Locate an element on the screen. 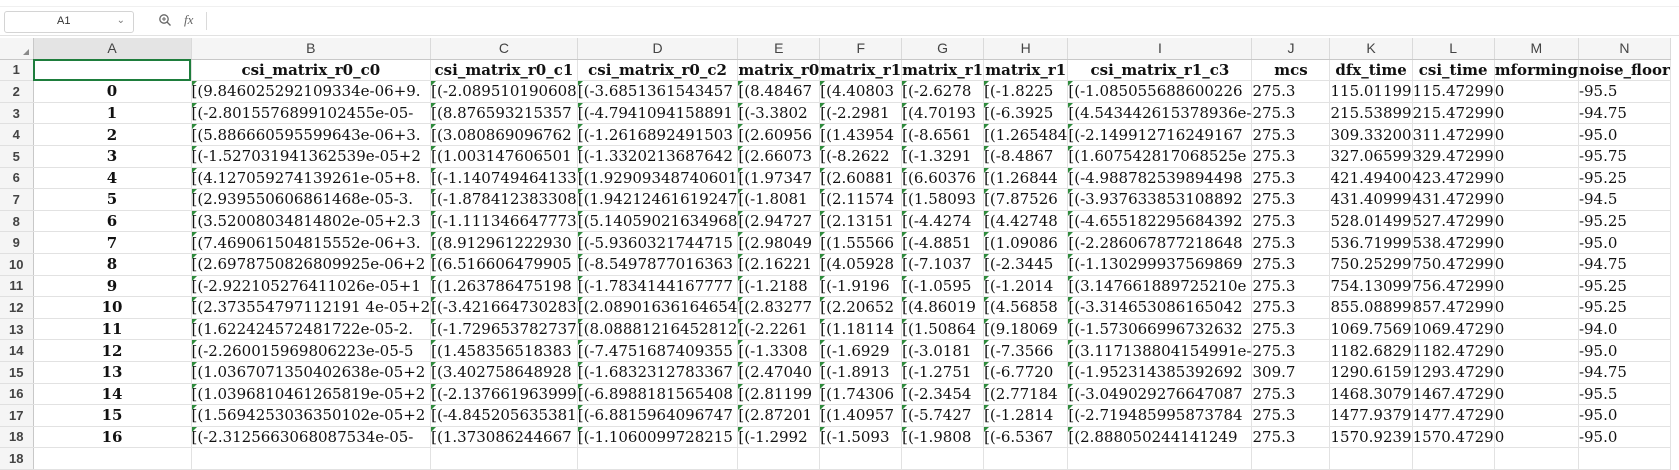 The height and width of the screenshot is (470, 1679). table-cell: [(-6.5367 is located at coordinates (1026, 437).